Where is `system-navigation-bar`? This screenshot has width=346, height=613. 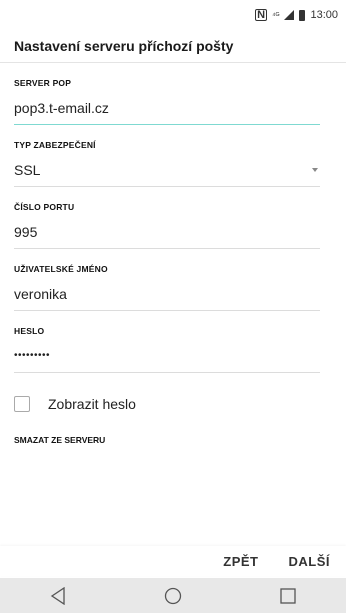 system-navigation-bar is located at coordinates (173, 595).